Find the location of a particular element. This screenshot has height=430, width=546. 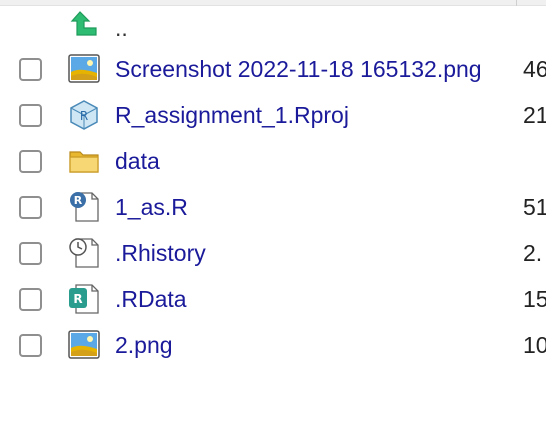

parent-directory-row: .. is located at coordinates (273, 26).